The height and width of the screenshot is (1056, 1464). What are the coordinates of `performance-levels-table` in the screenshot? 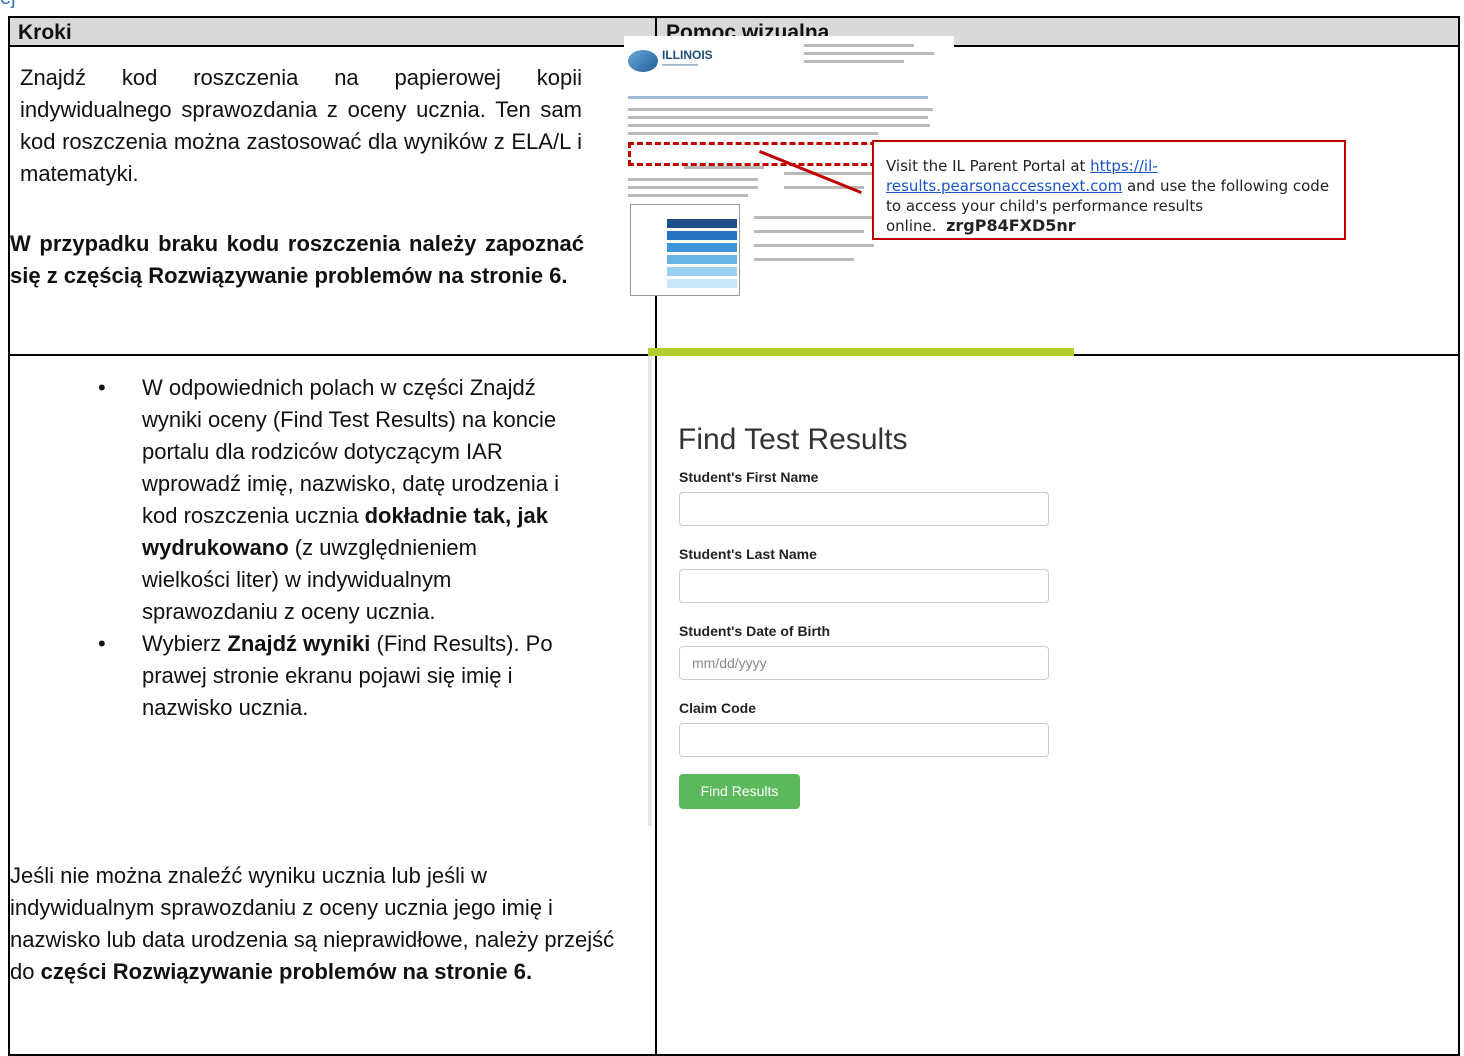 It's located at (685, 250).